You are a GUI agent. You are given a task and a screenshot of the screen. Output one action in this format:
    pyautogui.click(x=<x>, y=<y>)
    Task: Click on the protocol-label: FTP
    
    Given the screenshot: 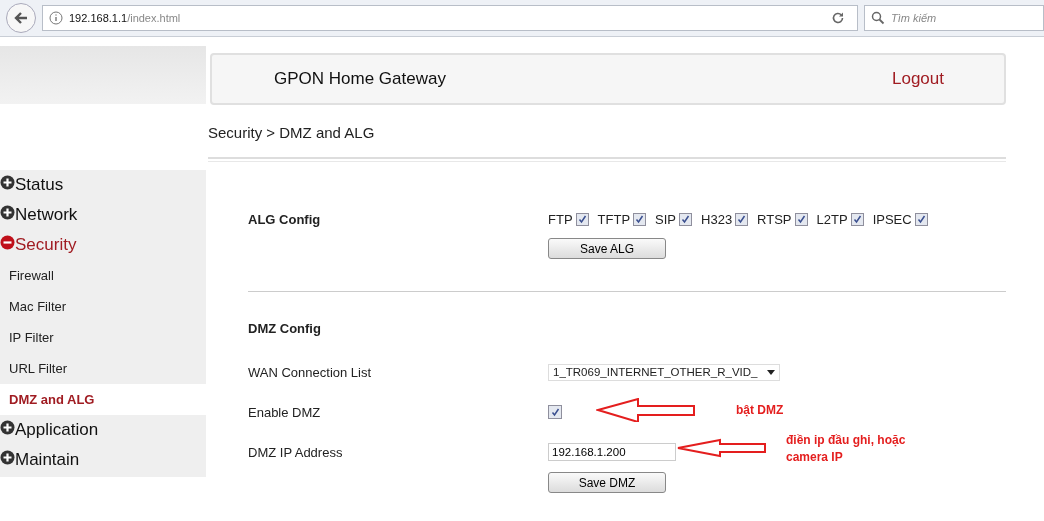 What is the action you would take?
    pyautogui.click(x=560, y=219)
    